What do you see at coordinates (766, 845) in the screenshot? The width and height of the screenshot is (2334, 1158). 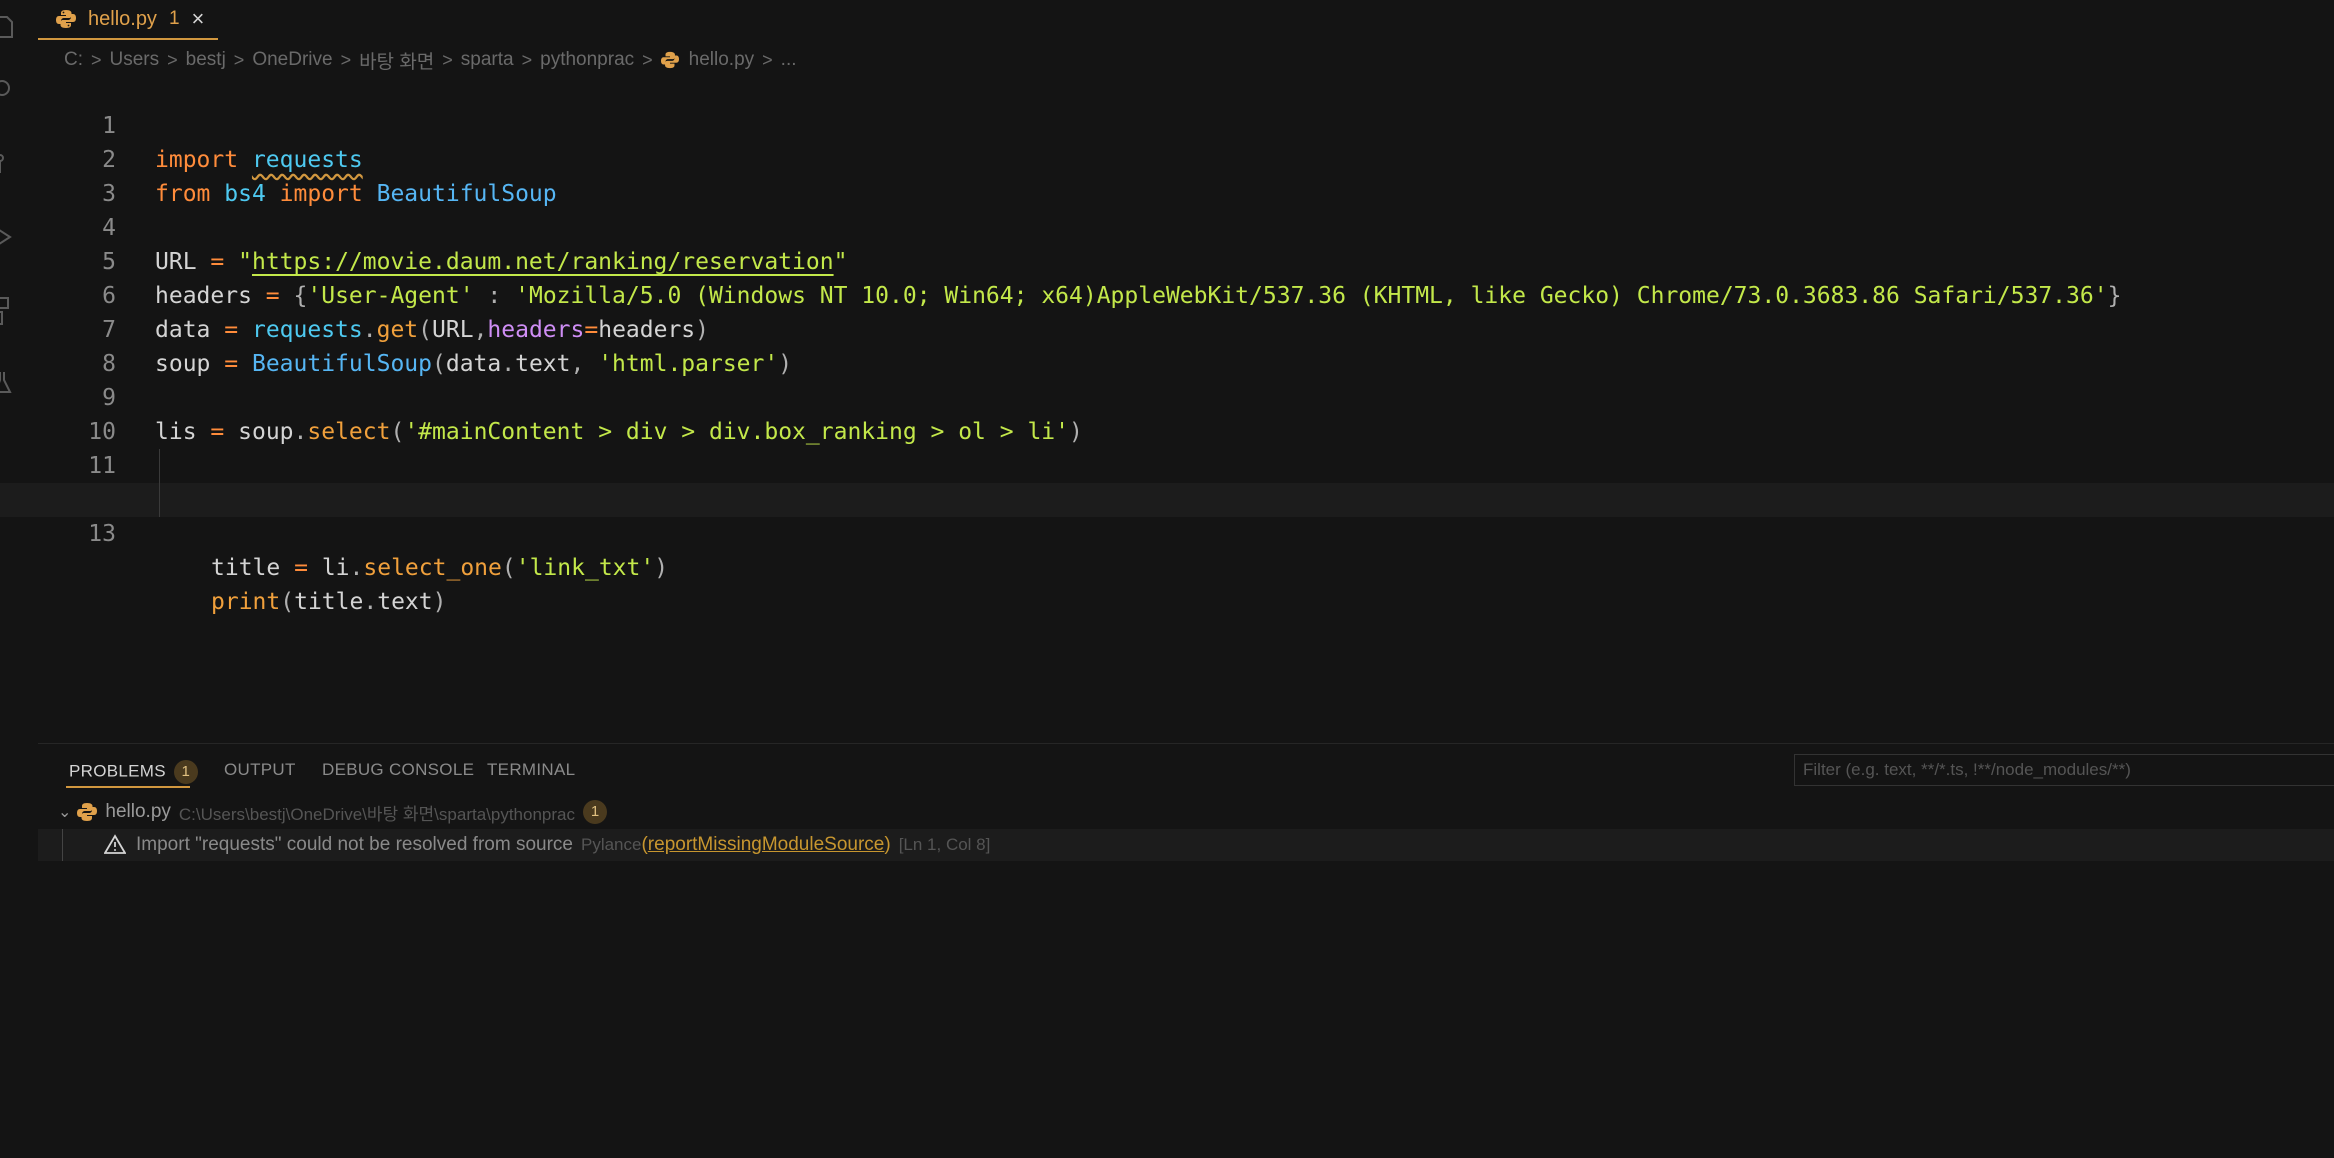 I see `problem-code-link: reportMissingModuleSource` at bounding box center [766, 845].